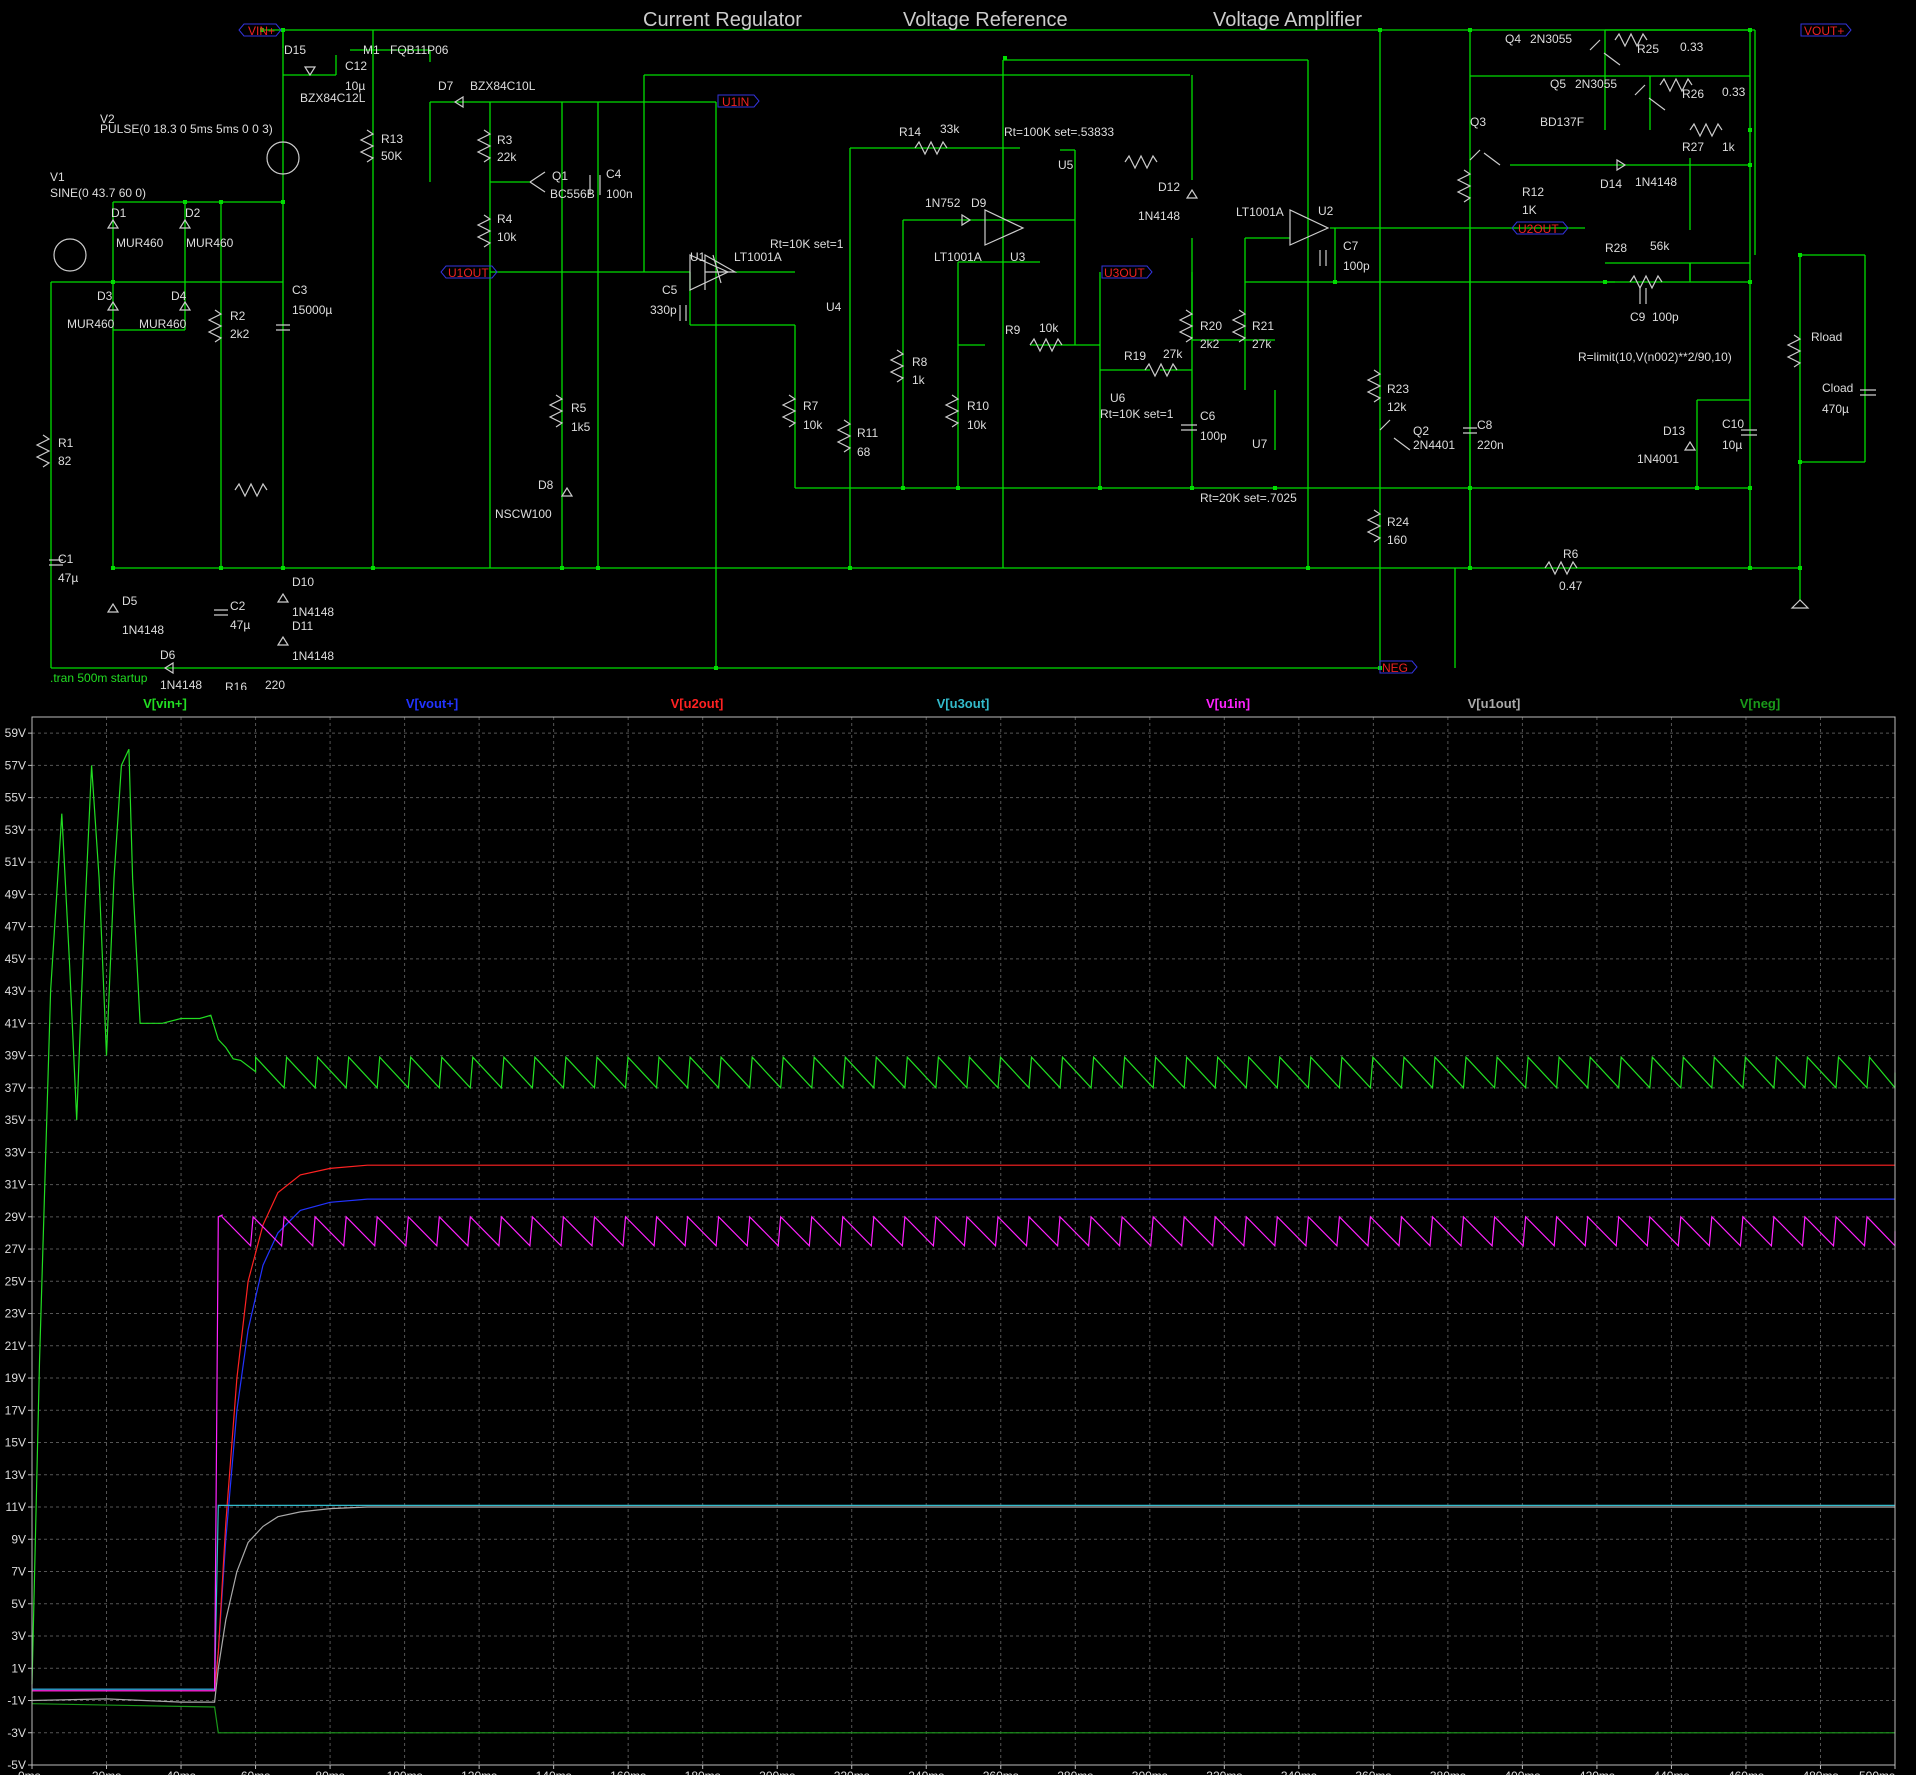  What do you see at coordinates (356, 66) in the screenshot?
I see `component-ref-c12: C12` at bounding box center [356, 66].